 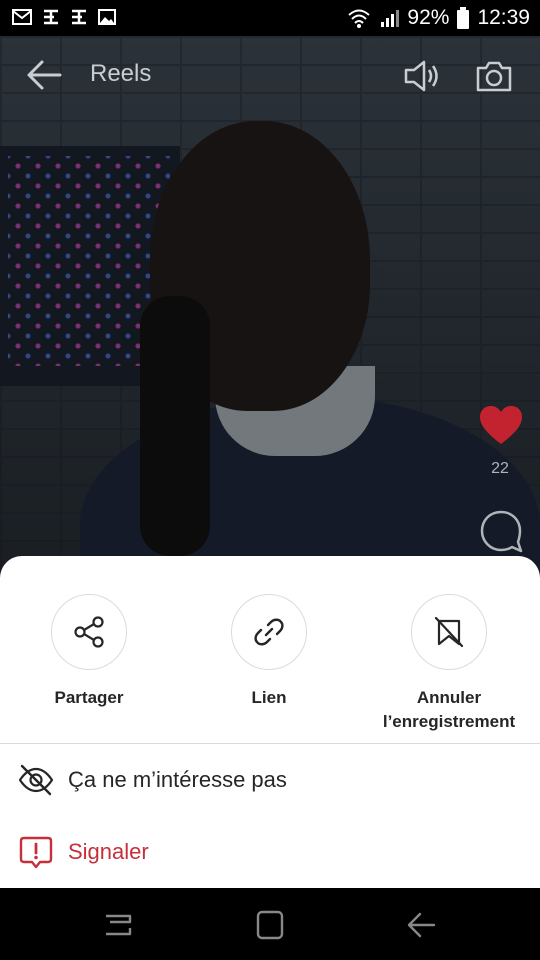 I want to click on unsave-action: Annuler l’enregistrement, so click(x=449, y=664).